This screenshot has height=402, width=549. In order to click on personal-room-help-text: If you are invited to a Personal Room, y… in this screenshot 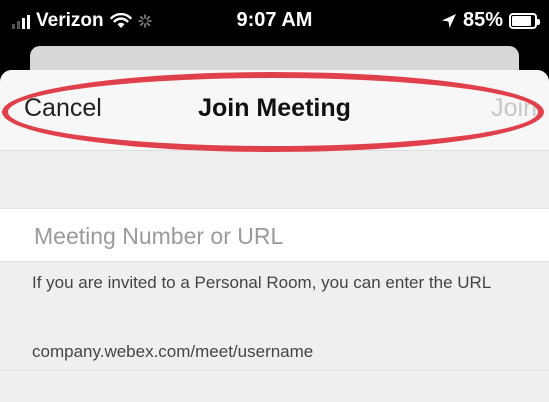, I will do `click(262, 282)`.